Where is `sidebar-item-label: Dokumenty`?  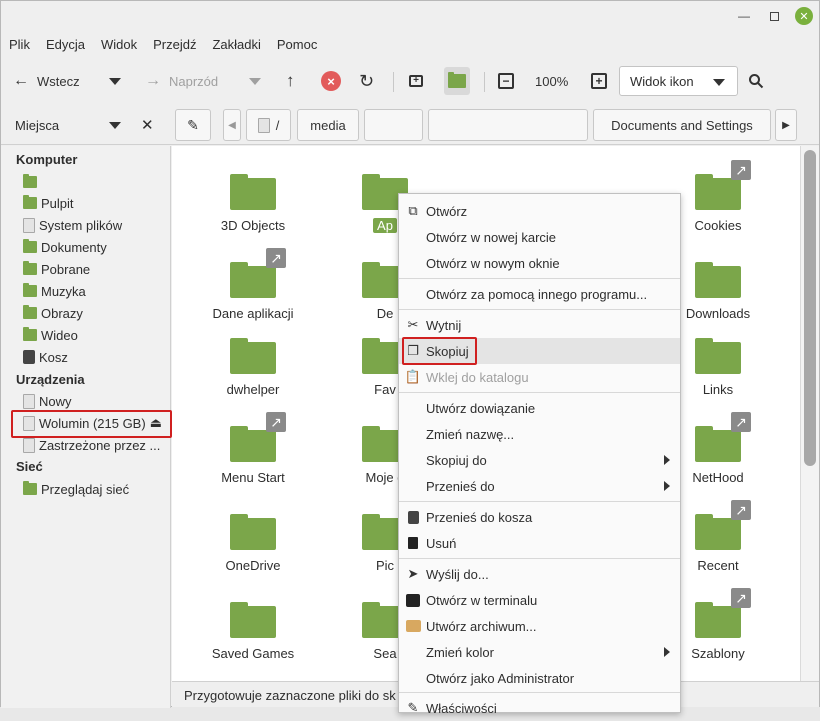
sidebar-item-label: Dokumenty is located at coordinates (74, 247).